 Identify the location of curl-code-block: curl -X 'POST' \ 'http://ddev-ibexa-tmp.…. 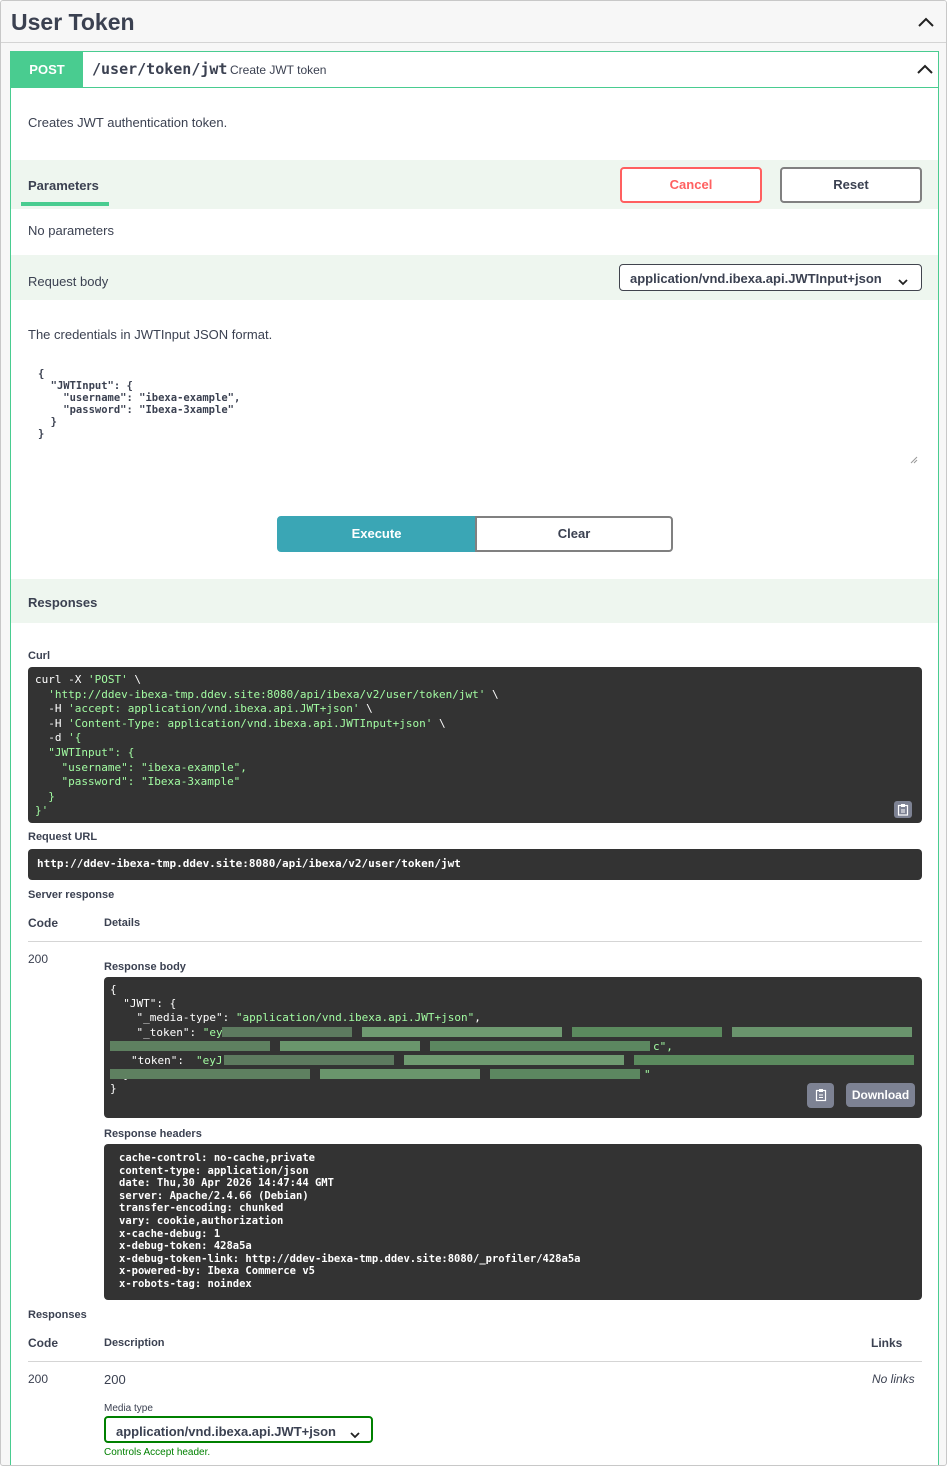
(475, 745).